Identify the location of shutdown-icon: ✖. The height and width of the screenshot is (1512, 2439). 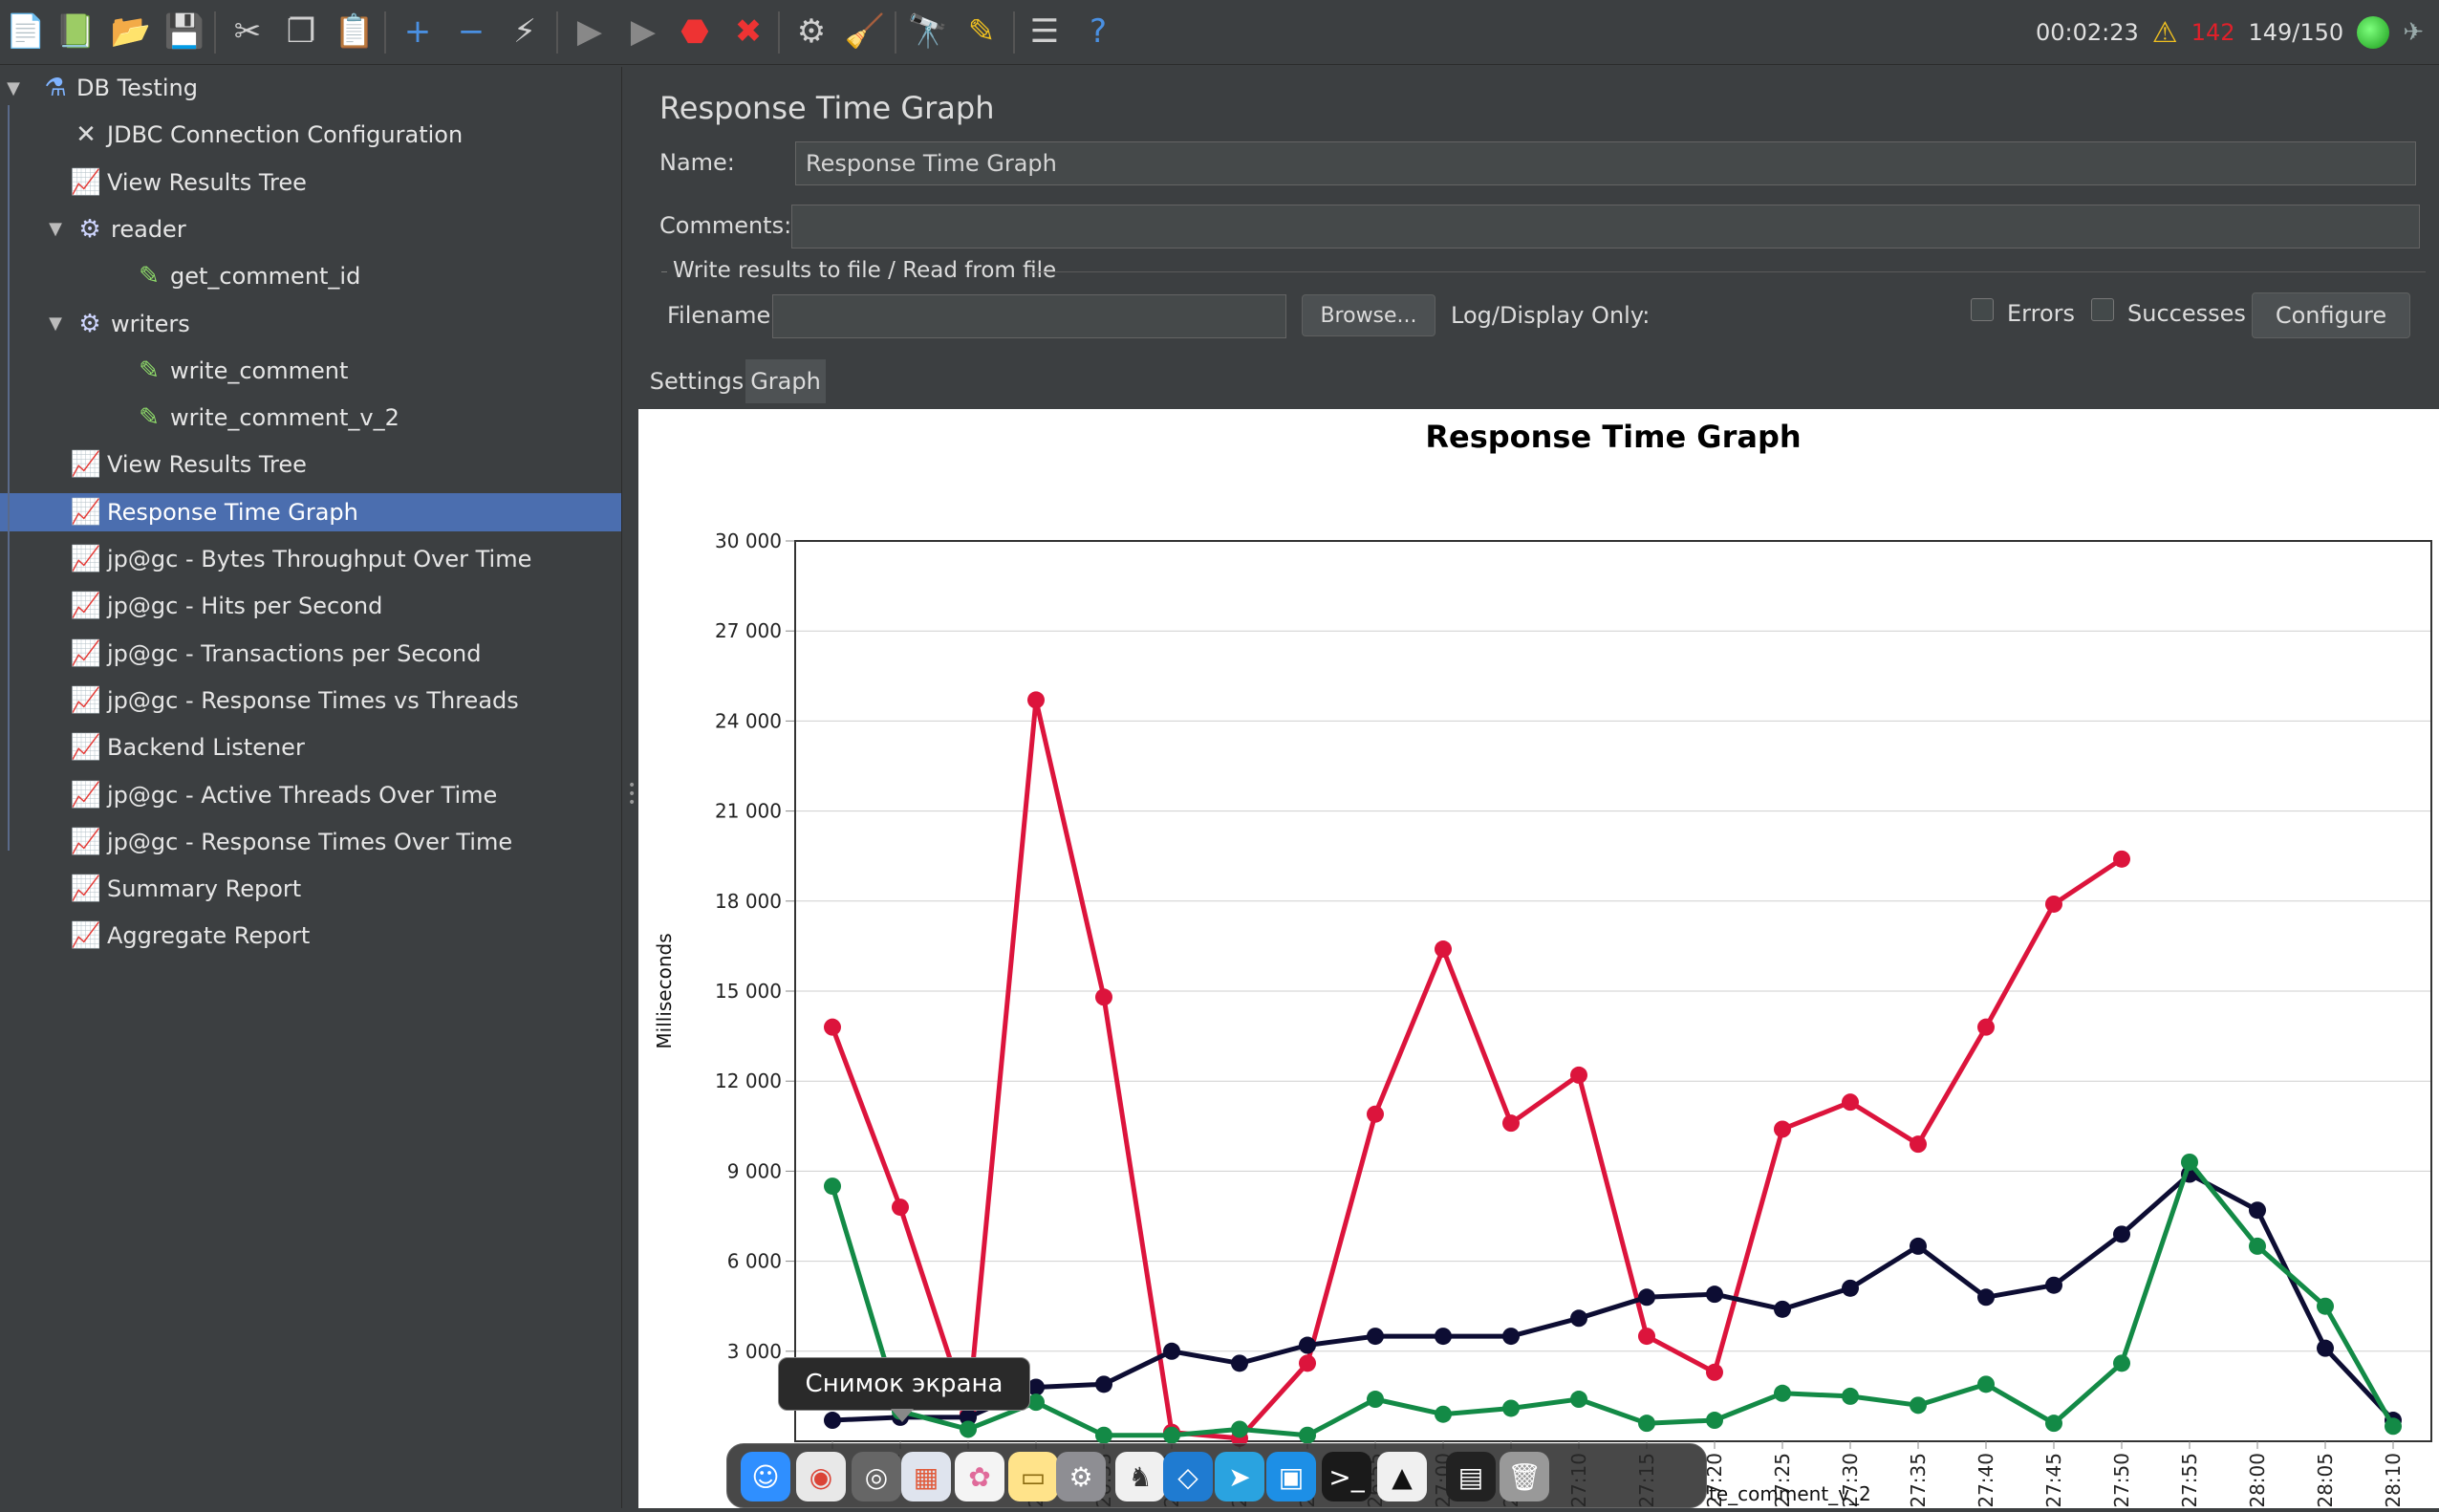
(748, 32).